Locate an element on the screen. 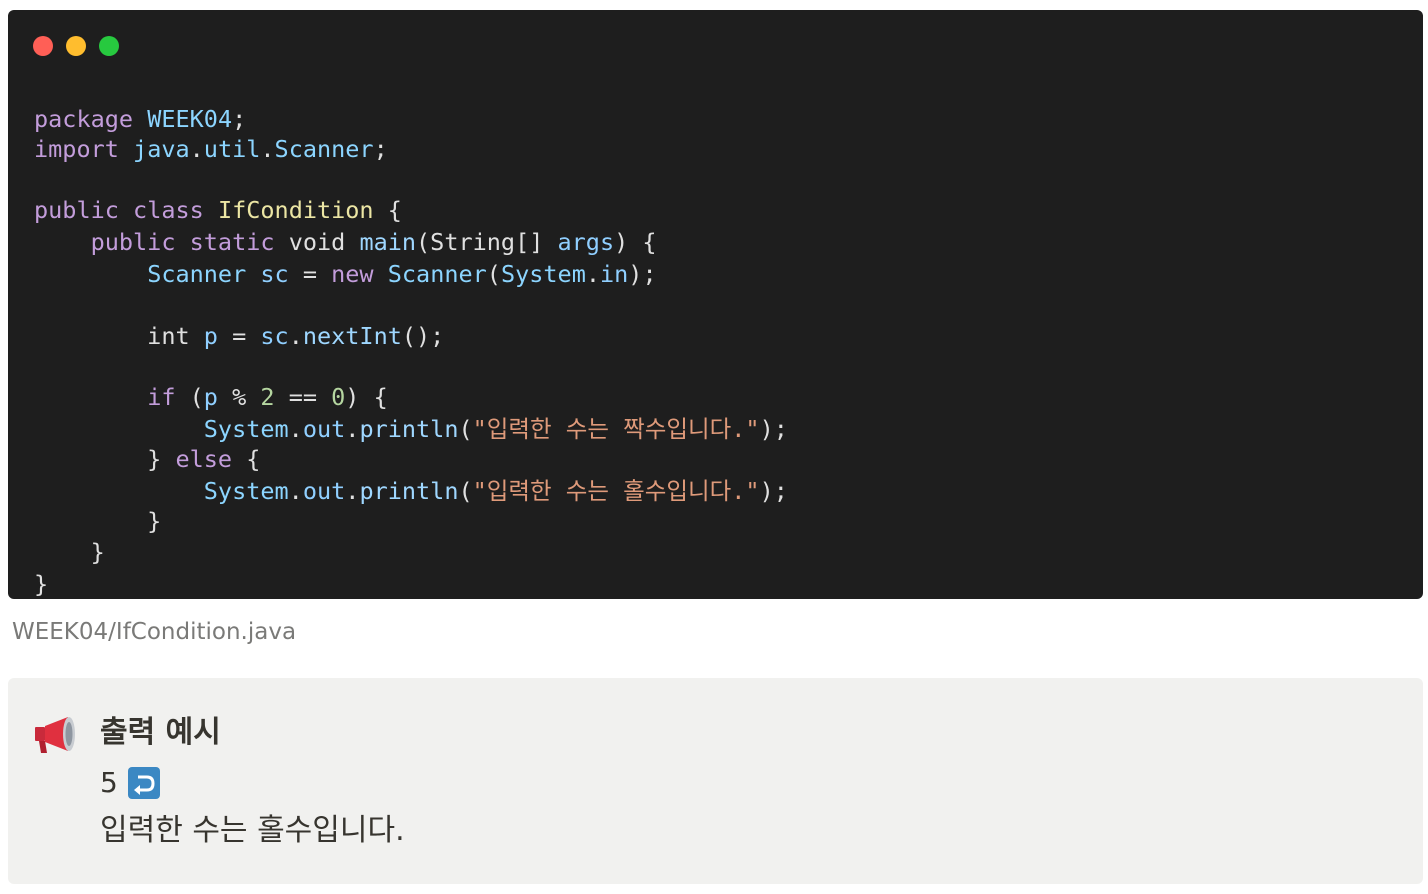 Image resolution: width=1428 pixels, height=894 pixels. code-token: void is located at coordinates (317, 242).